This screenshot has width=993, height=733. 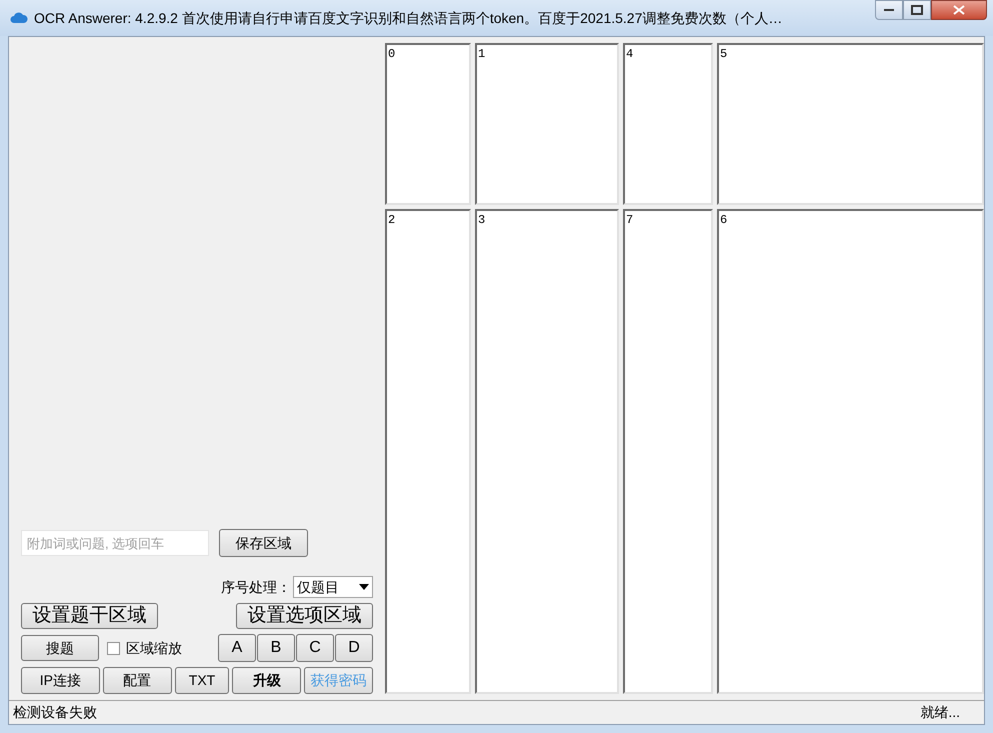 I want to click on numbering-dropdown: 仅题目, so click(x=333, y=587).